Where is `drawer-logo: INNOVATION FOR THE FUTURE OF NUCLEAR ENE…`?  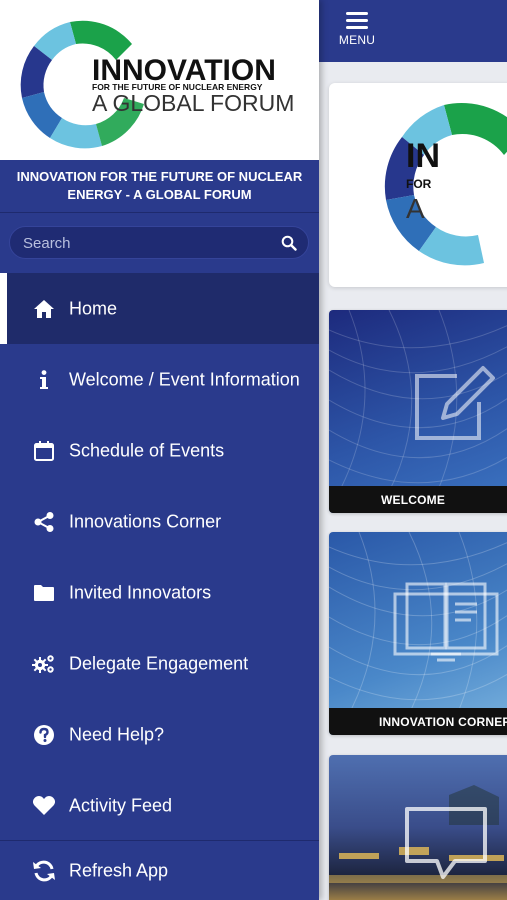
drawer-logo: INNOVATION FOR THE FUTURE OF NUCLEAR ENE… is located at coordinates (159, 80).